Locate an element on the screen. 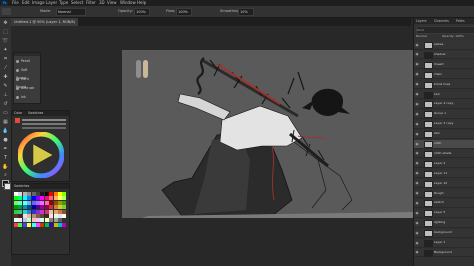 This screenshot has width=474, height=266. layer-row: ◉ lighting is located at coordinates (444, 223).